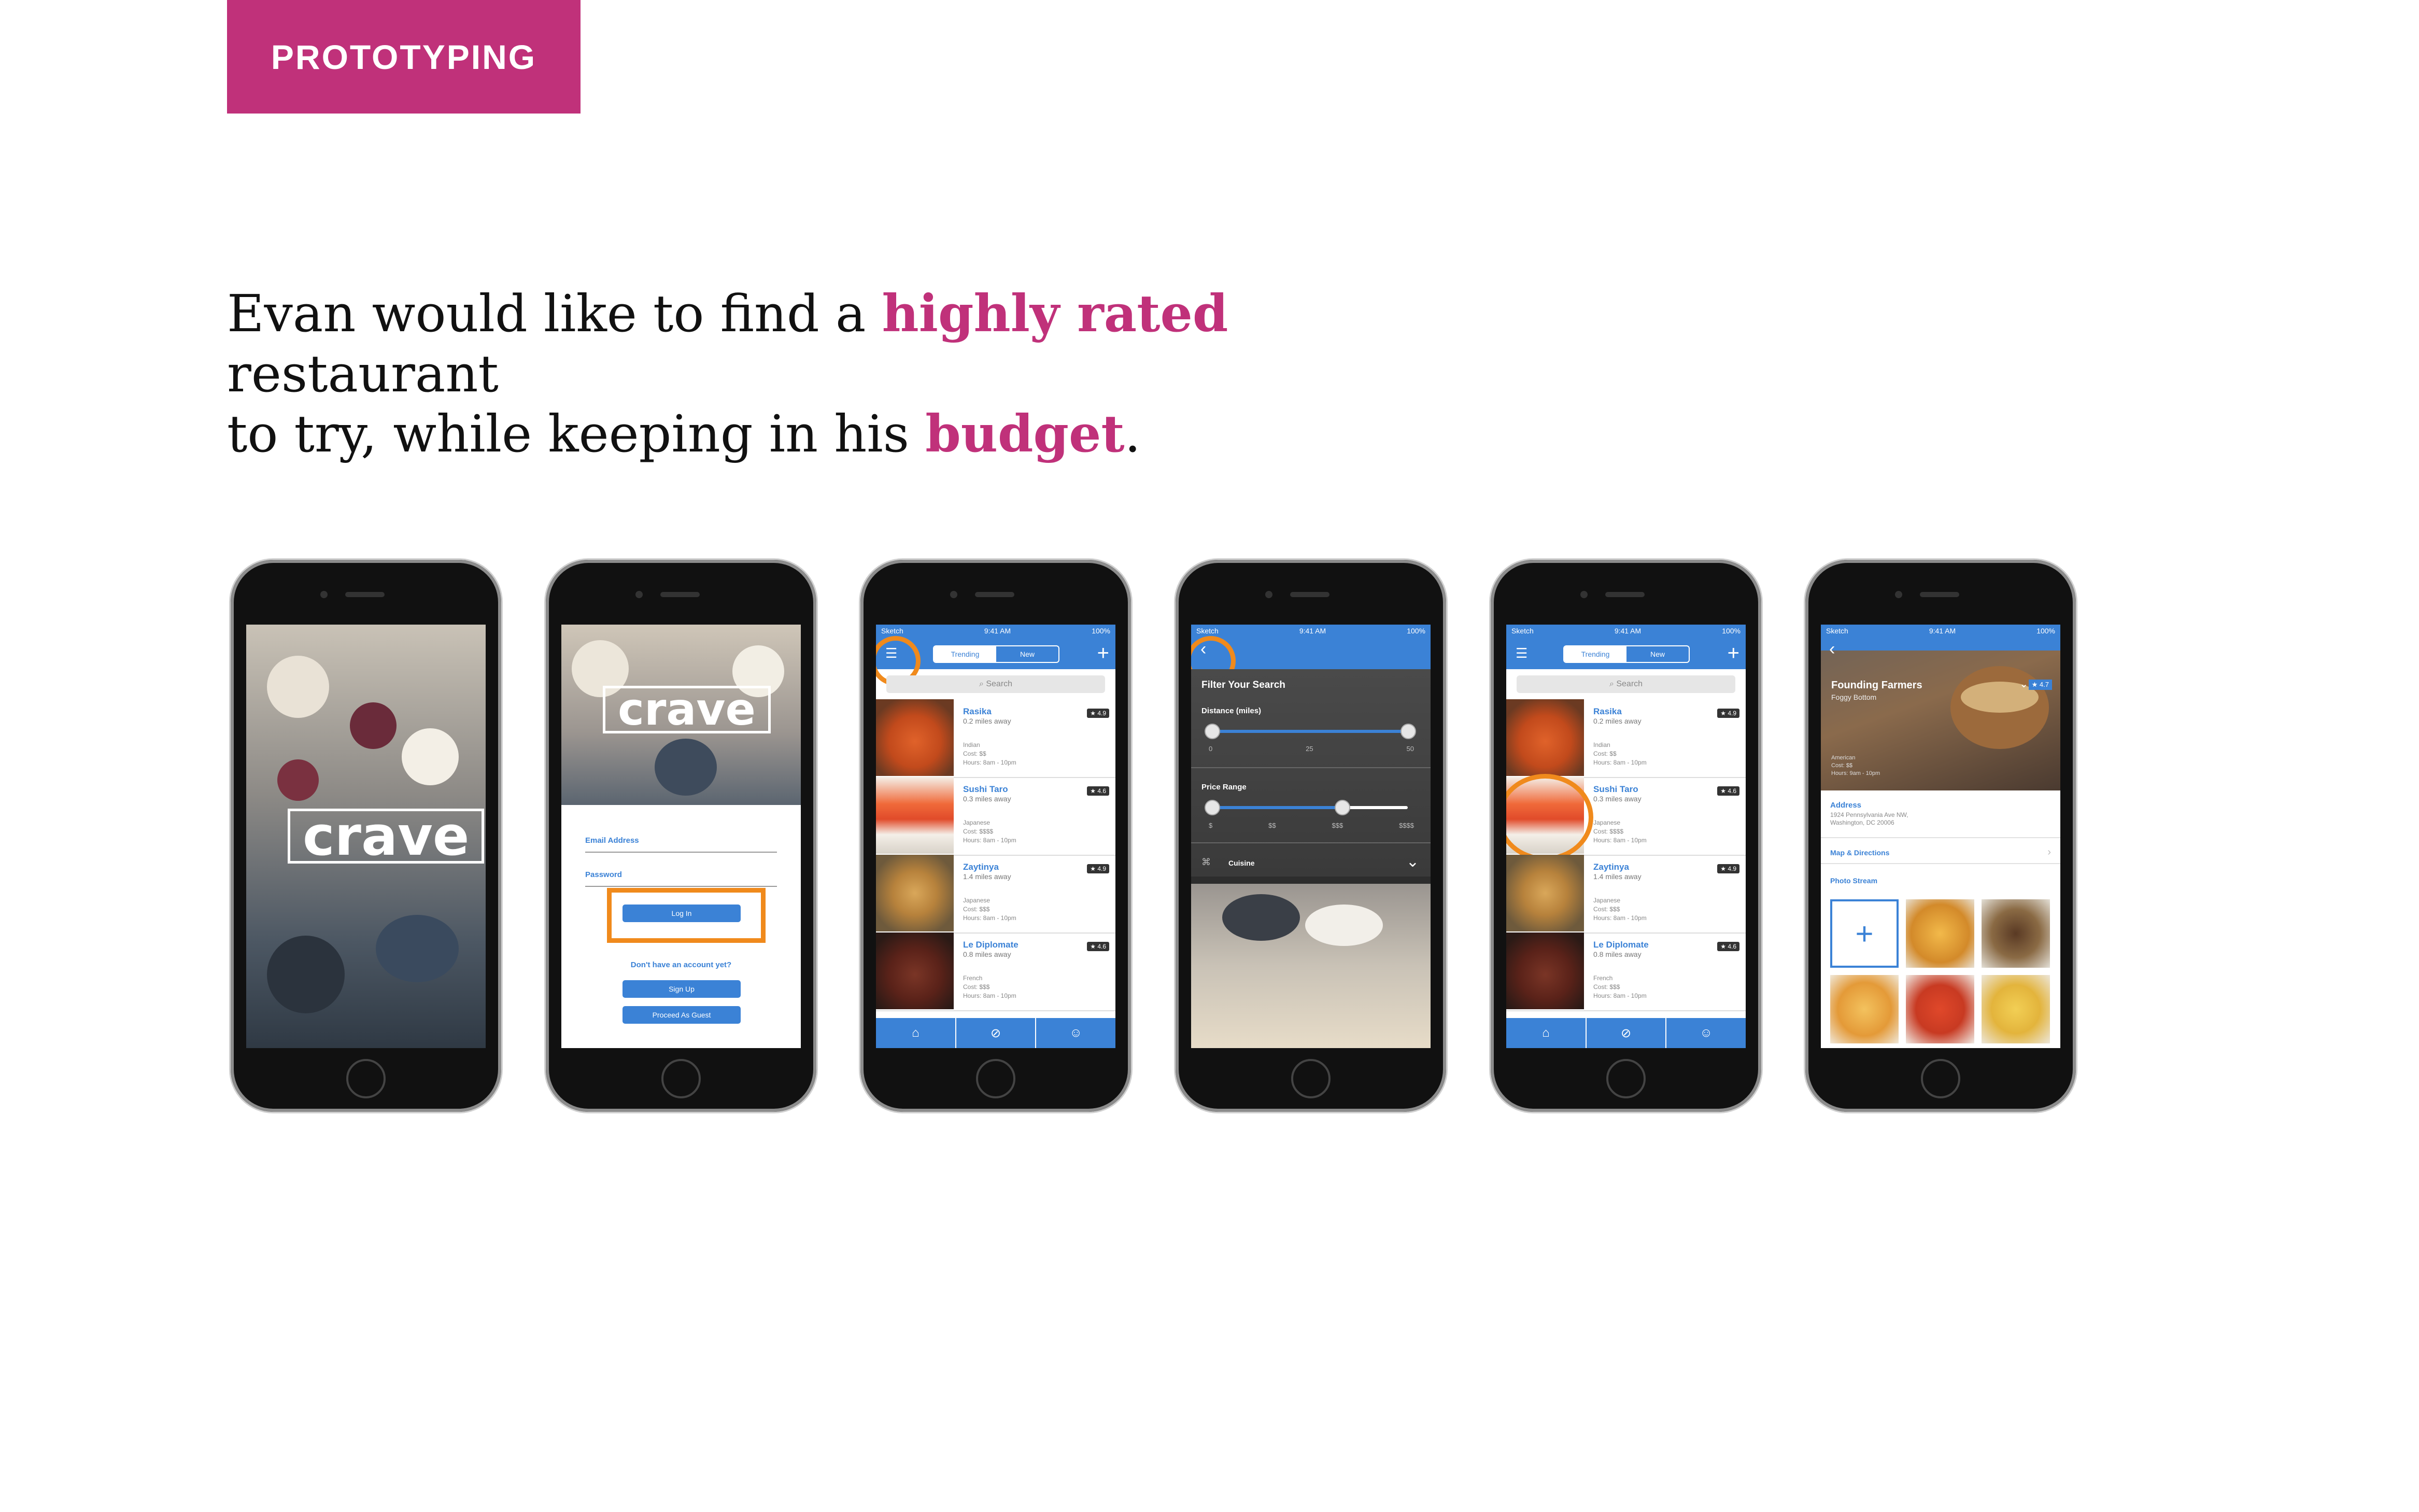  I want to click on tab-bar: ⌂ ⊘ ☺, so click(995, 1033).